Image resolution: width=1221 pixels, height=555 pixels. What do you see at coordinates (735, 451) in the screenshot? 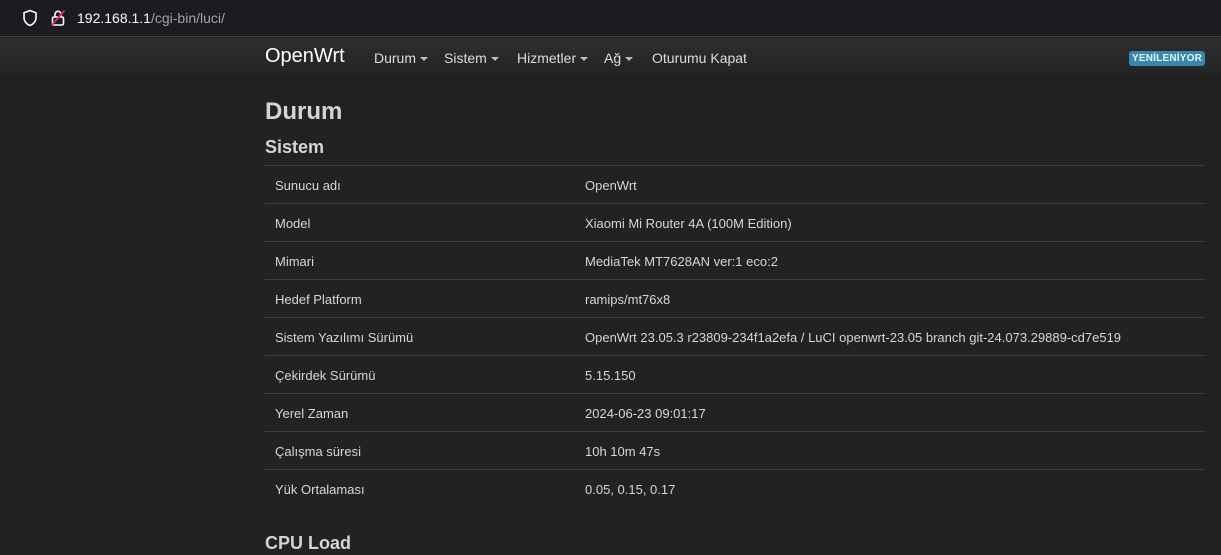
I see `table-row: Çalışma süresi 10h 10m 47s` at bounding box center [735, 451].